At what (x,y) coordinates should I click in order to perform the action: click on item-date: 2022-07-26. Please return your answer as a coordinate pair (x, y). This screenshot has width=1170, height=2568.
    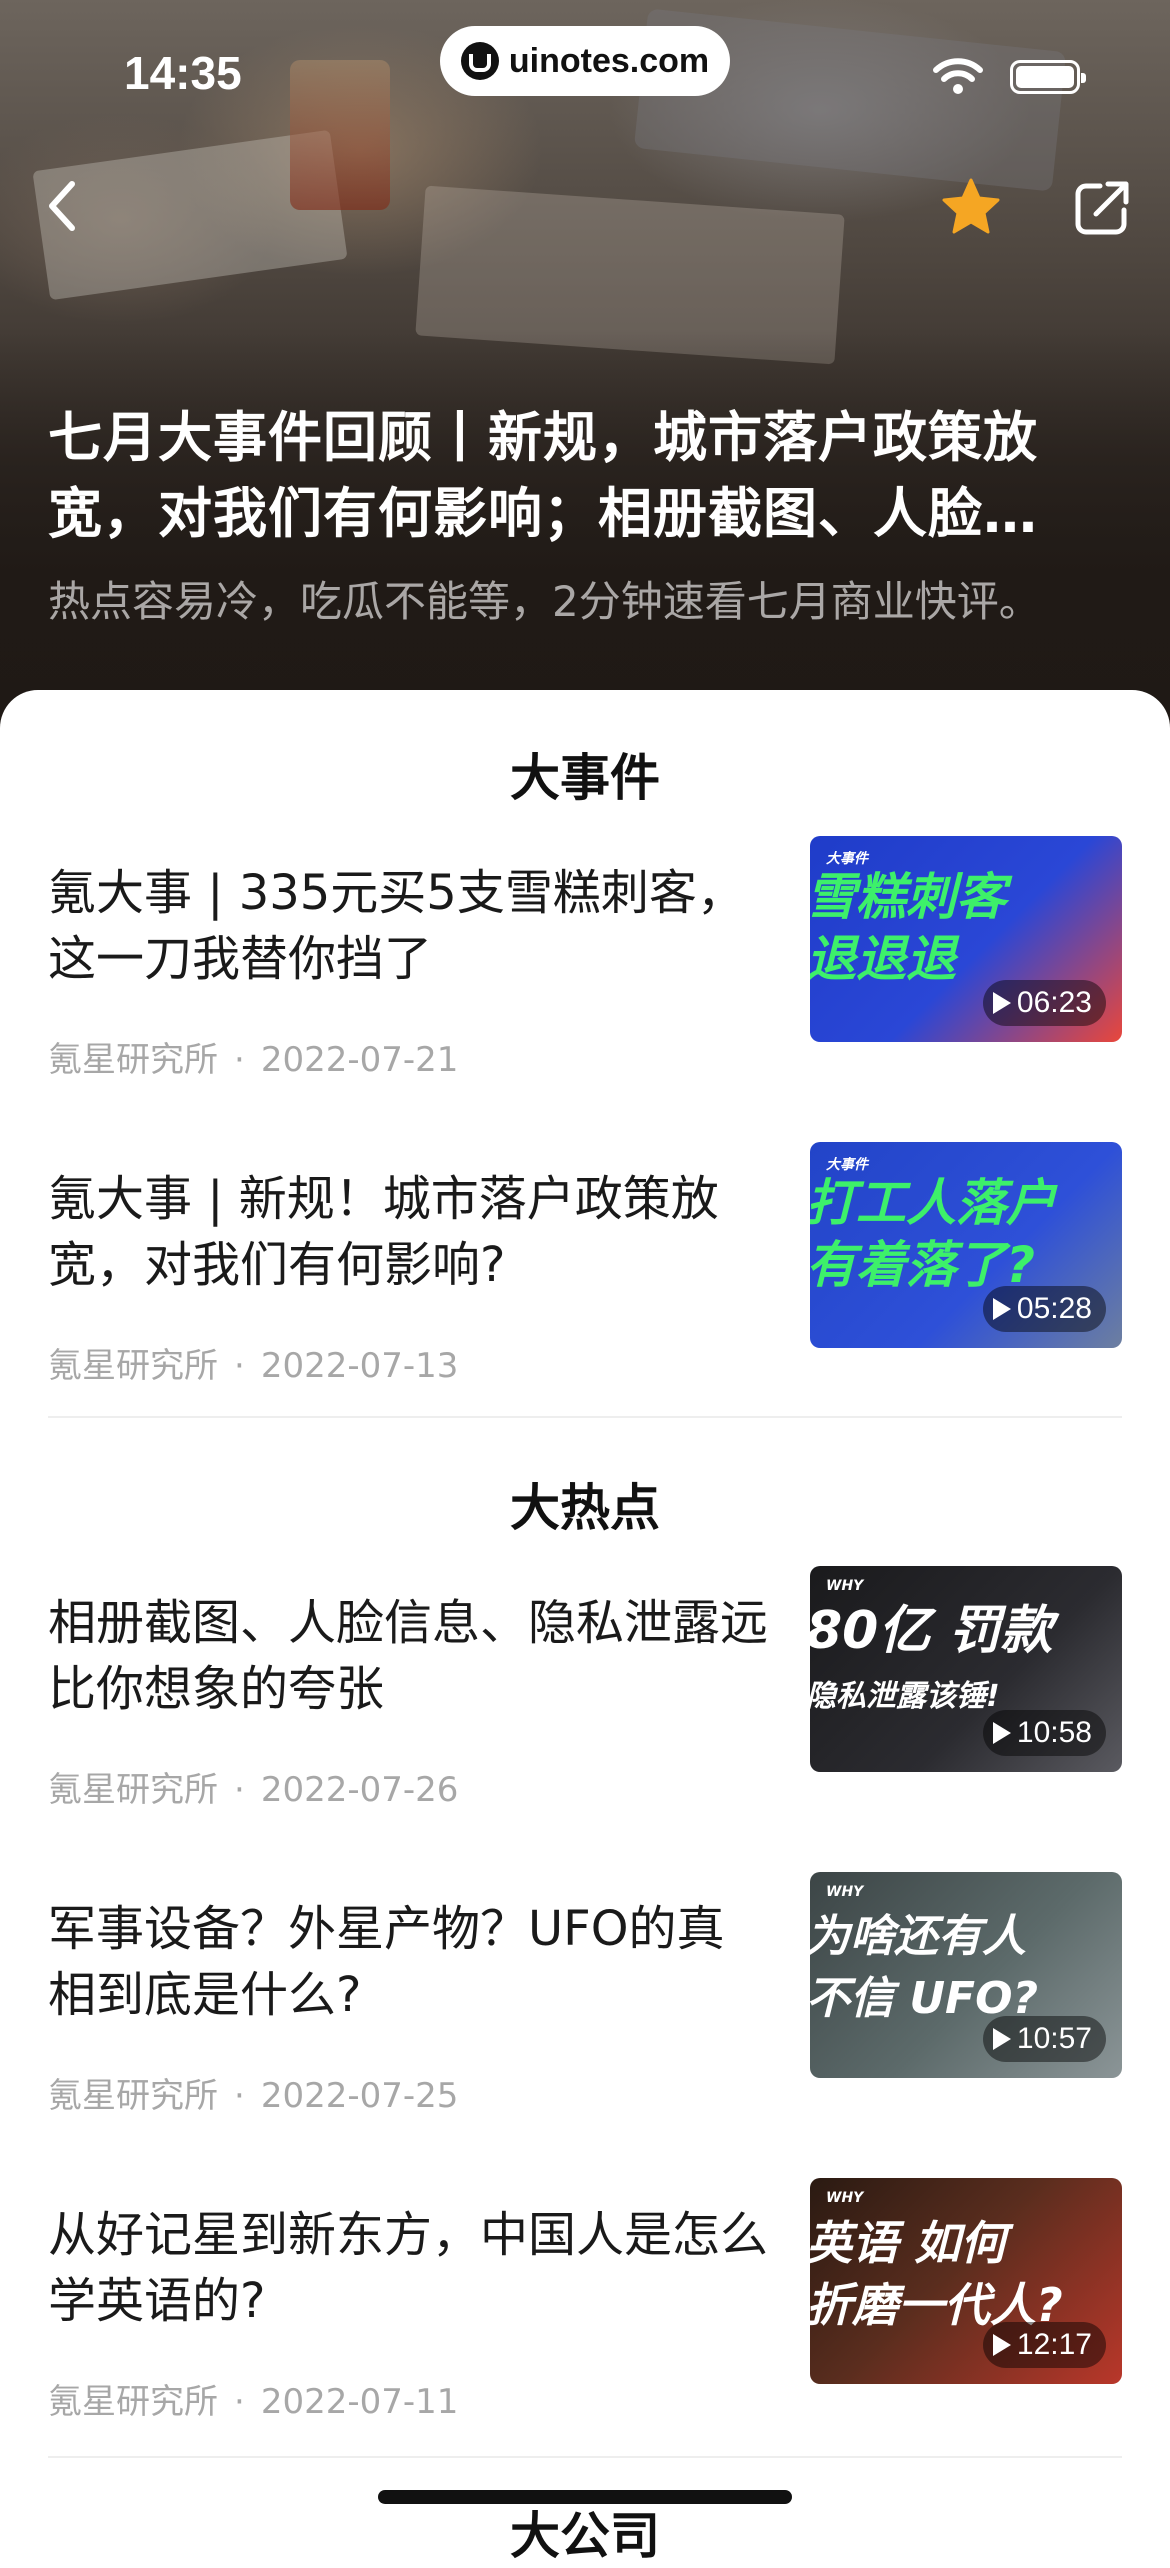
    Looking at the image, I should click on (359, 1790).